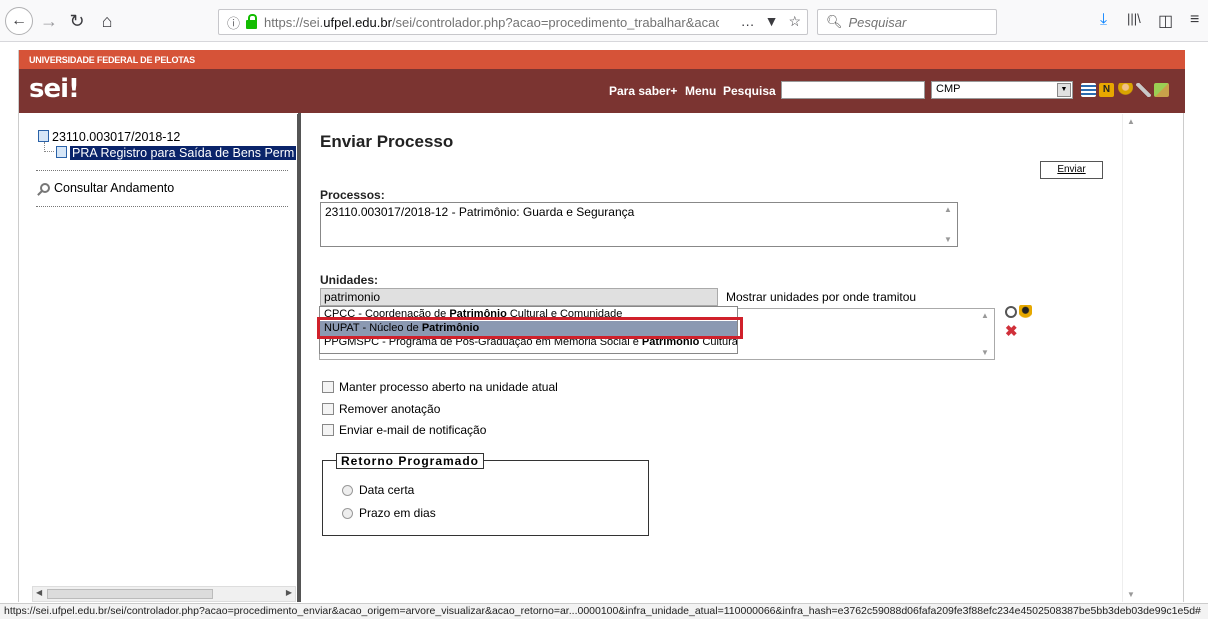  I want to click on email-notify-option: Enviar e-mail de notificação, so click(404, 430).